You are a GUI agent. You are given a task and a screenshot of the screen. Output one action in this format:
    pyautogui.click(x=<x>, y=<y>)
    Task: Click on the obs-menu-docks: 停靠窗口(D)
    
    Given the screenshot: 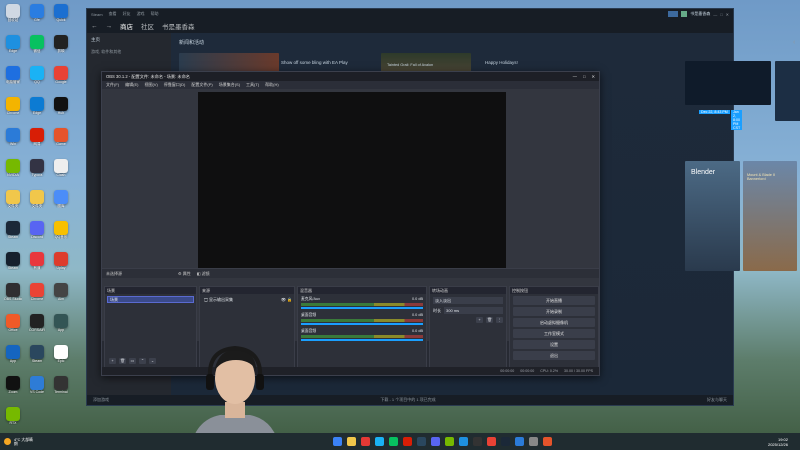 What is the action you would take?
    pyautogui.click(x=175, y=85)
    